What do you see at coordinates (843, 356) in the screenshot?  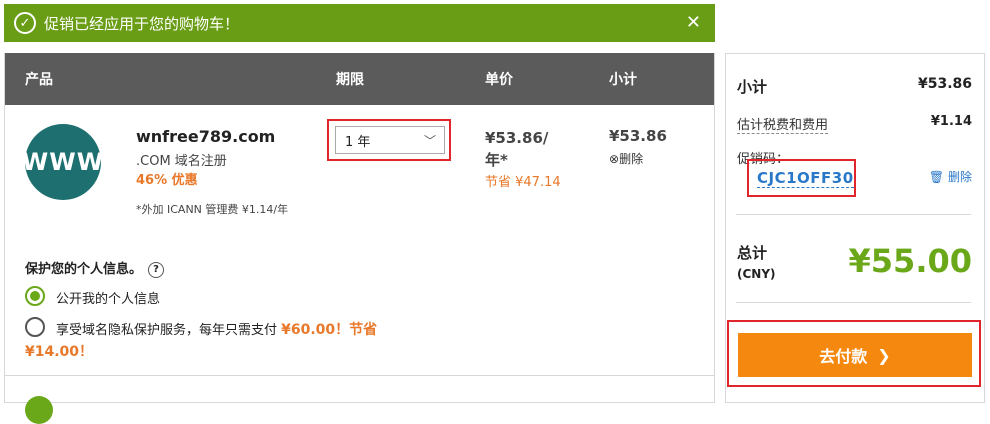 I see `checkout-label: 去付款` at bounding box center [843, 356].